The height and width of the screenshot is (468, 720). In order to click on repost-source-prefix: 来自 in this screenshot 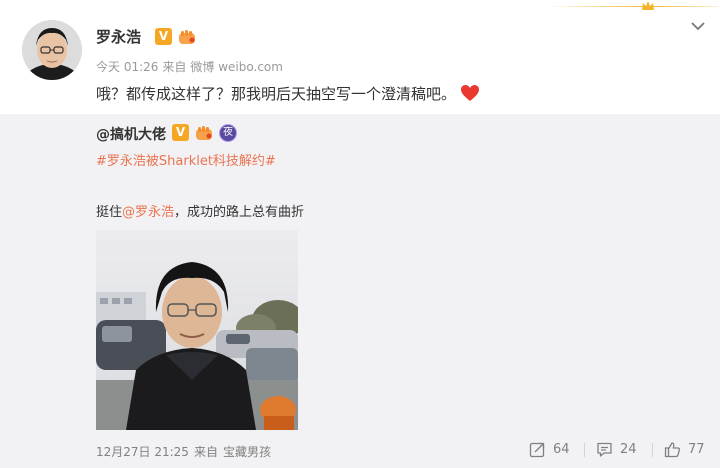, I will do `click(205, 452)`.